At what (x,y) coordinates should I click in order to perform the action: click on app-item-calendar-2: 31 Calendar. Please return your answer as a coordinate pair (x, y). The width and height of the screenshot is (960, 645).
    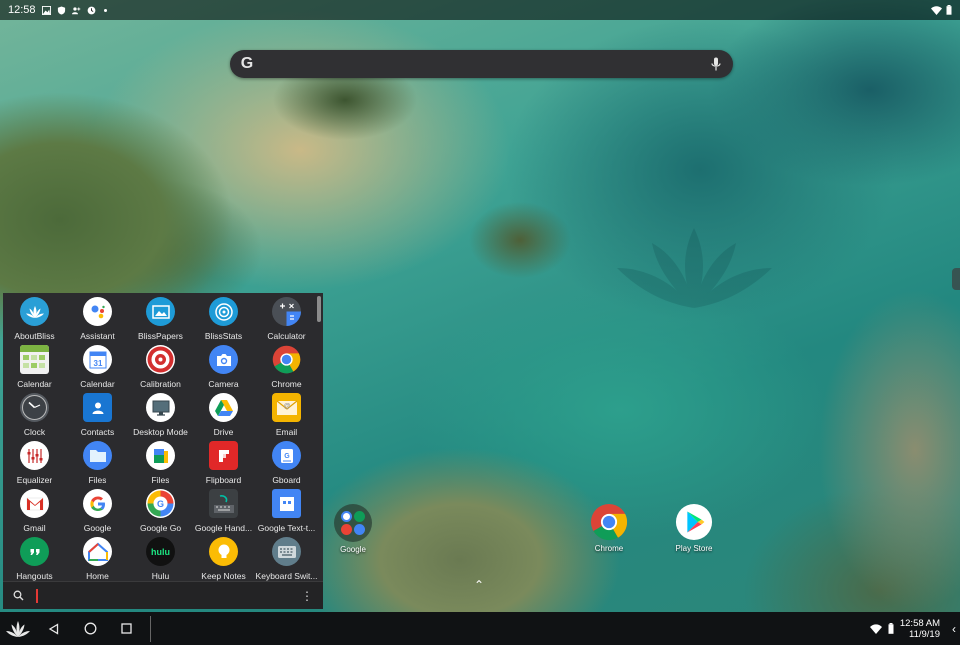
    Looking at the image, I should click on (97, 367).